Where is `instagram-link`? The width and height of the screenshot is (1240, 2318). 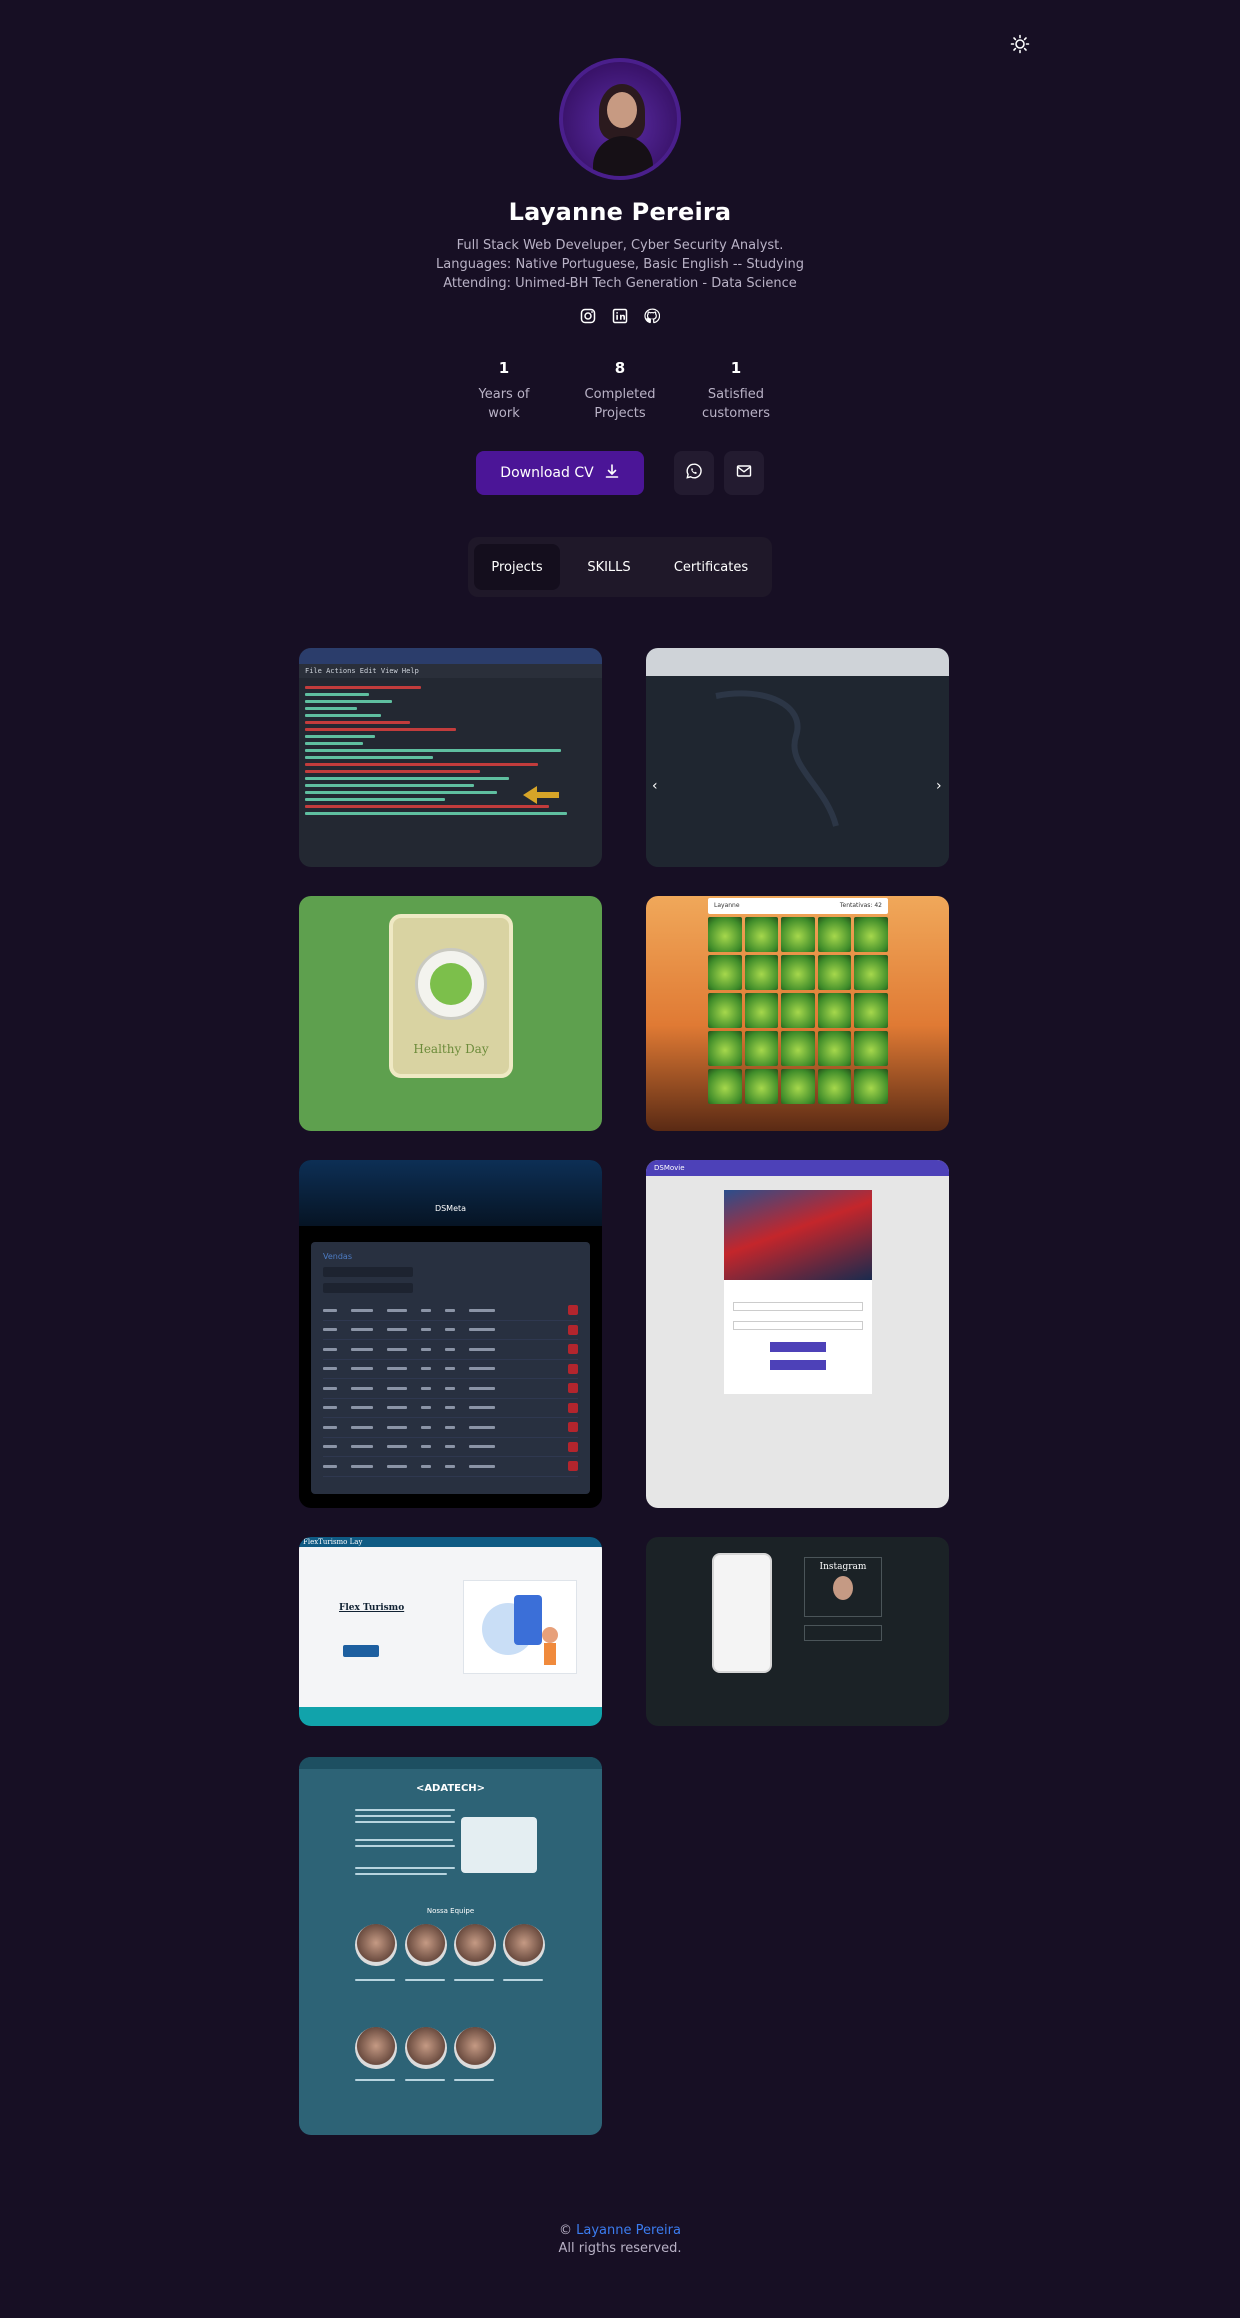 instagram-link is located at coordinates (588, 318).